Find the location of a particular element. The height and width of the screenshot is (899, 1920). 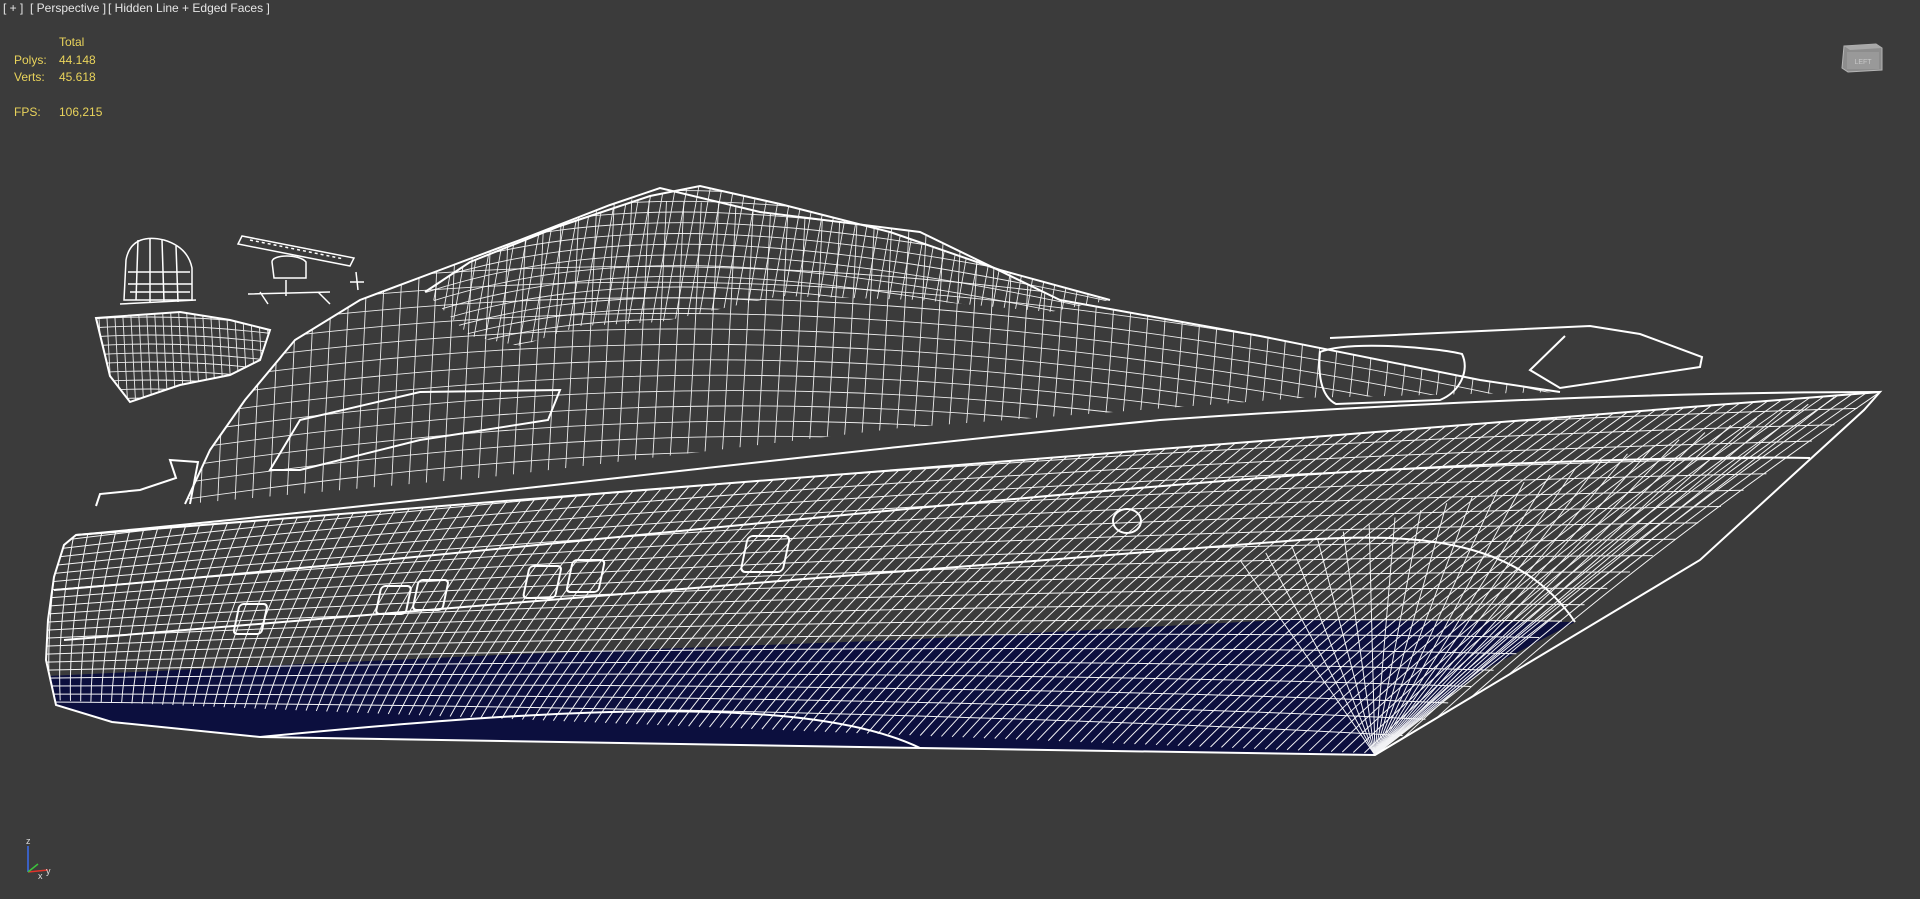

viewcube-icon: LEFT is located at coordinates (1862, 58).